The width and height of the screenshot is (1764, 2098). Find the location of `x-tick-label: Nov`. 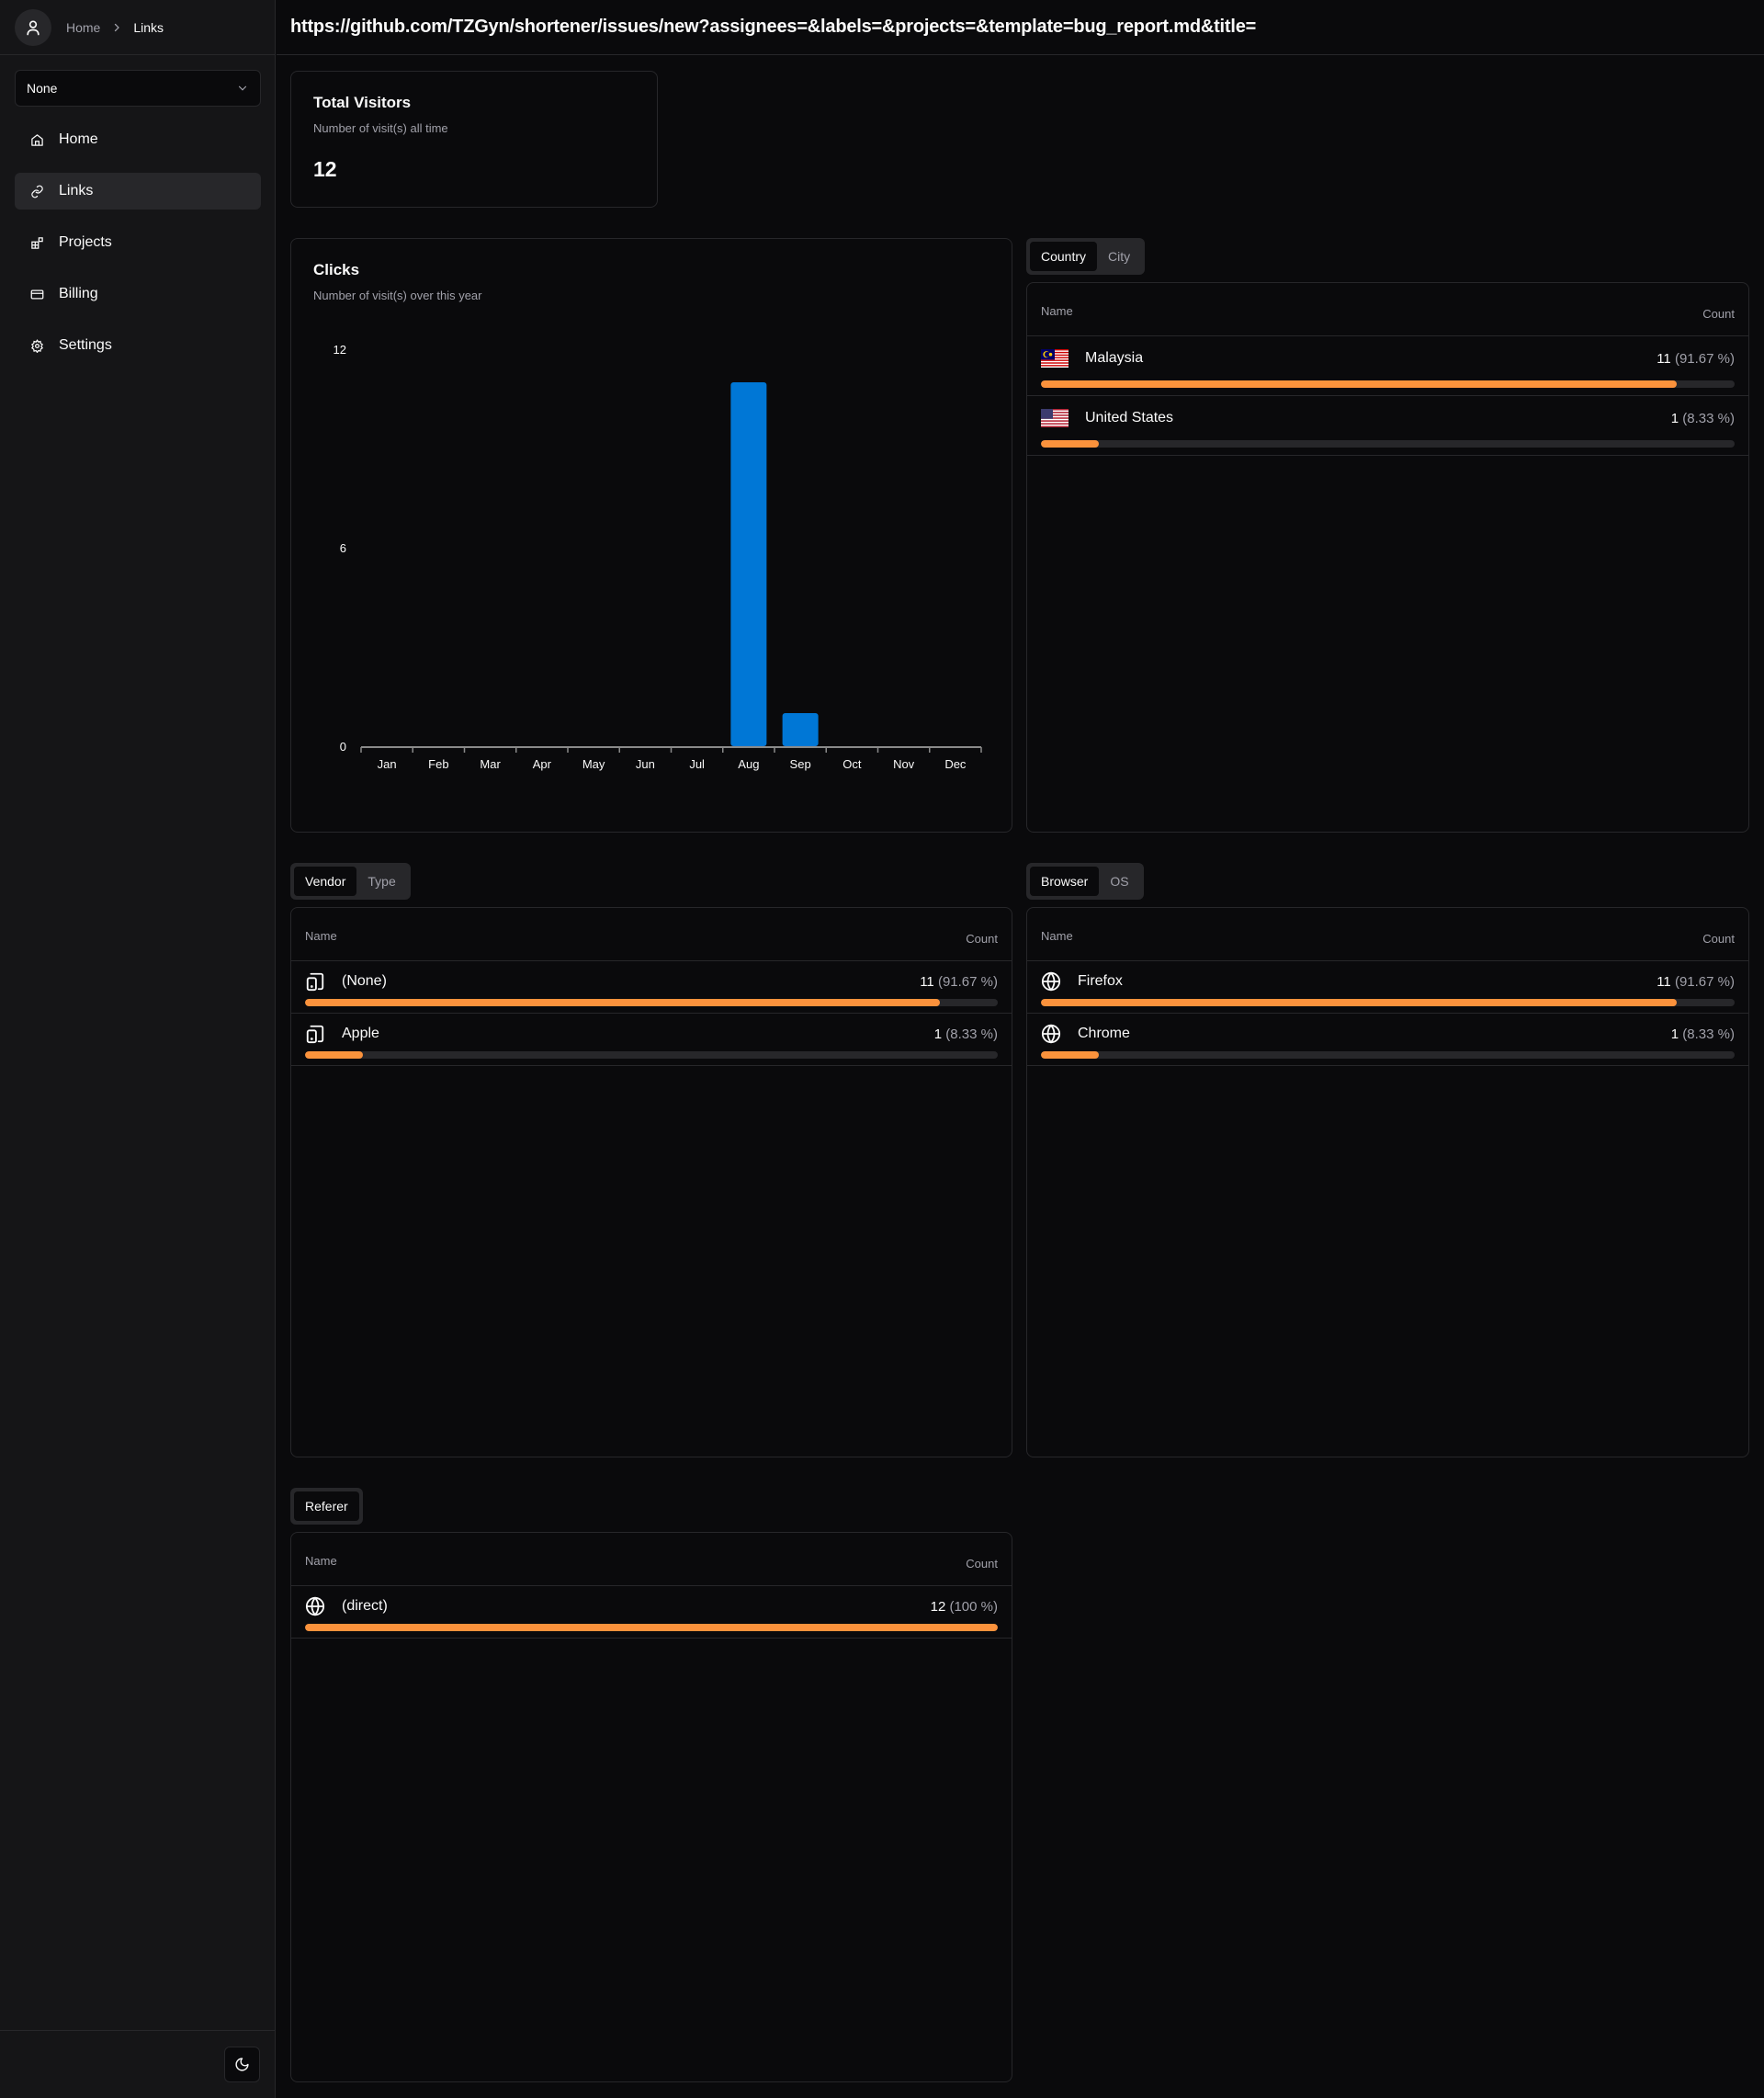

x-tick-label: Nov is located at coordinates (904, 764).